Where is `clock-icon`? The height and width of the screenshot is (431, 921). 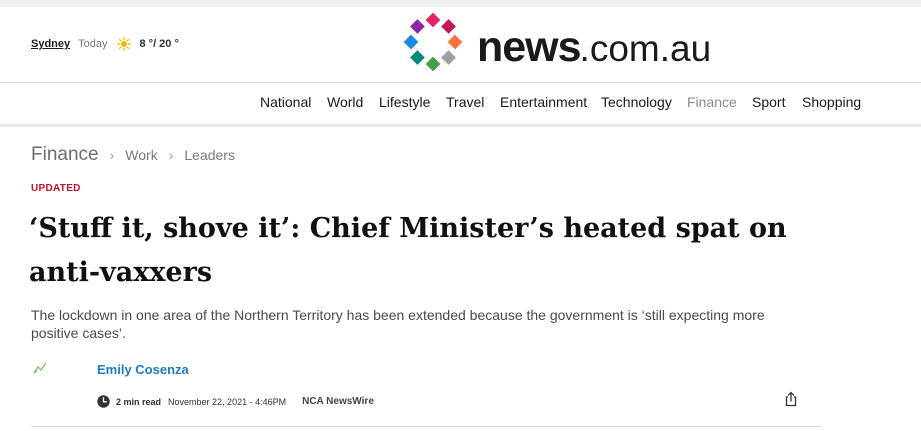 clock-icon is located at coordinates (103, 401).